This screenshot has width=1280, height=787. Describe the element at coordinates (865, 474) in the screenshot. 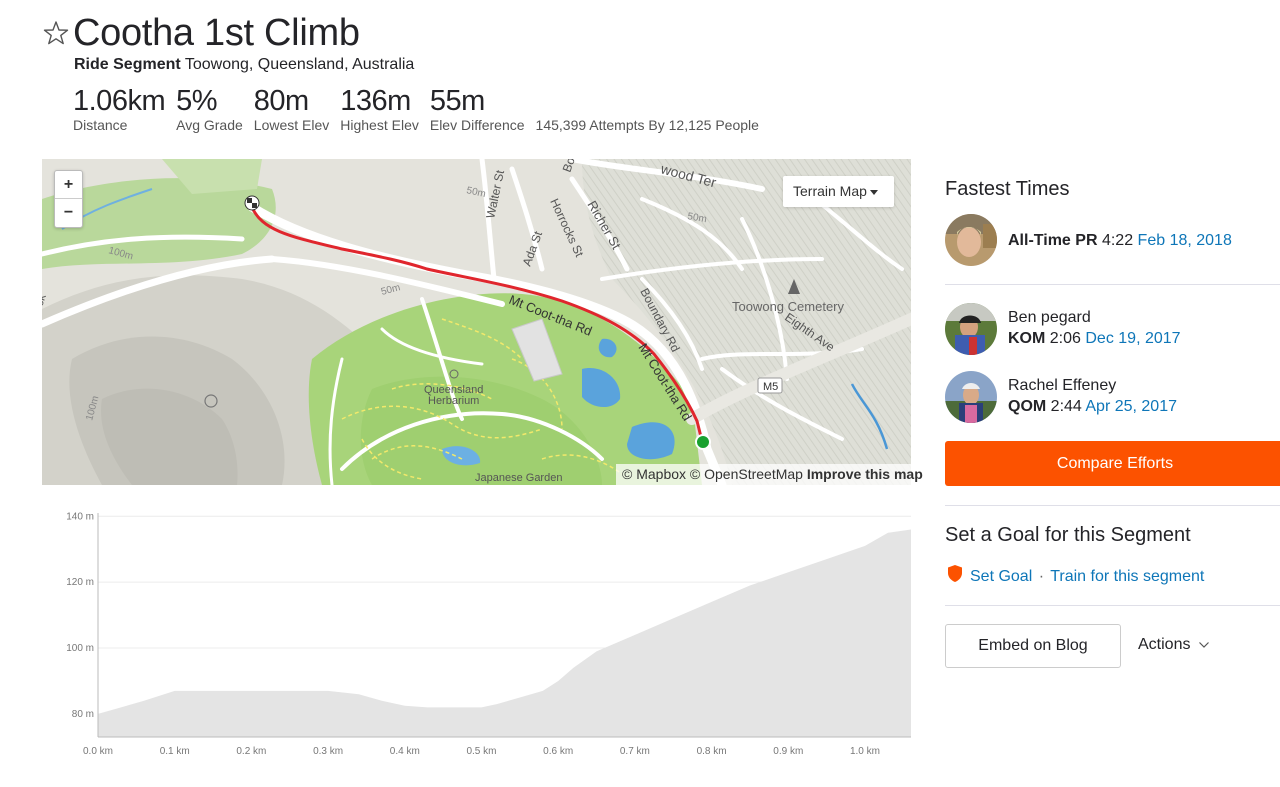

I see `improve-map-link: Improve this map` at that location.